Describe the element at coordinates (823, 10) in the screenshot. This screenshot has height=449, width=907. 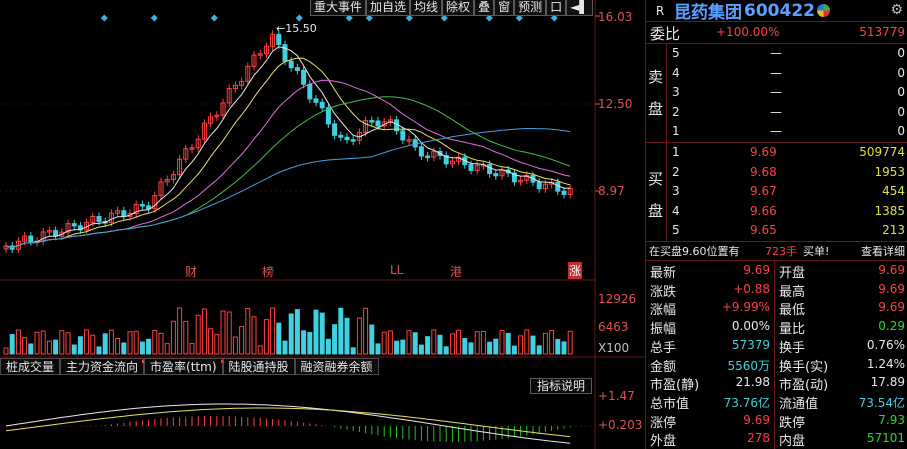
I see `pie-chart-icon` at that location.